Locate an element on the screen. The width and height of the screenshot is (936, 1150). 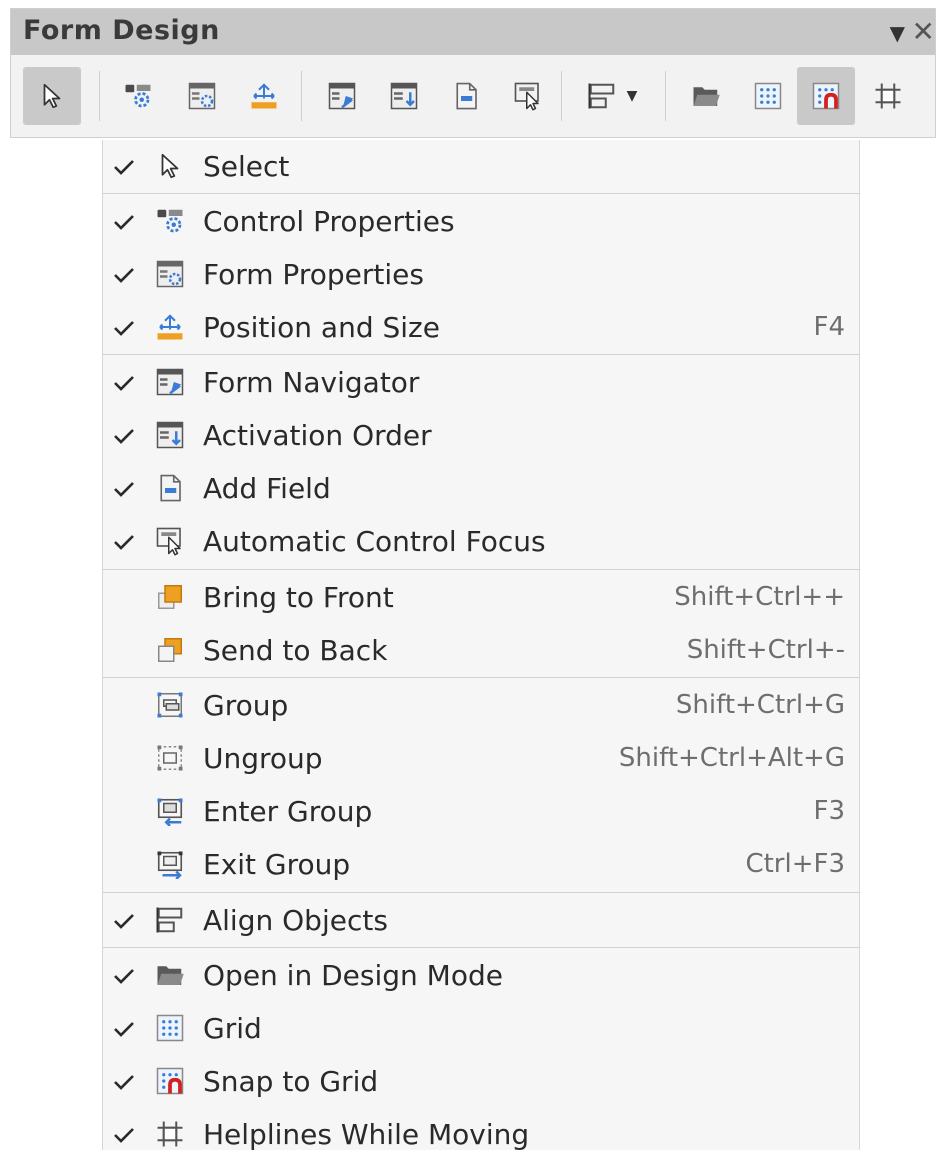
menu-item-shortcut: Shift+Ctrl+G is located at coordinates (760, 705).